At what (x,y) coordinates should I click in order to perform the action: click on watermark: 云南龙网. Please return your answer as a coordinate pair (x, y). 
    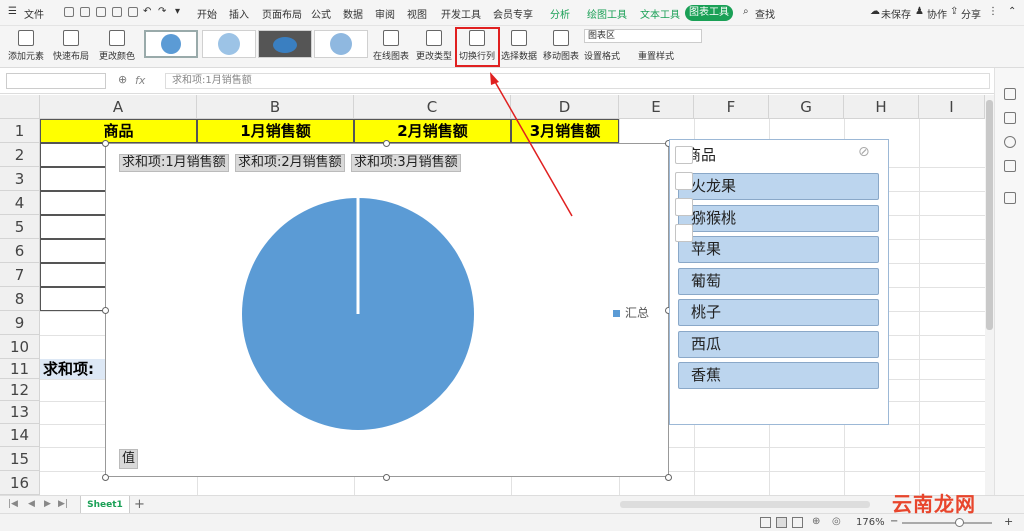
    Looking at the image, I should click on (934, 504).